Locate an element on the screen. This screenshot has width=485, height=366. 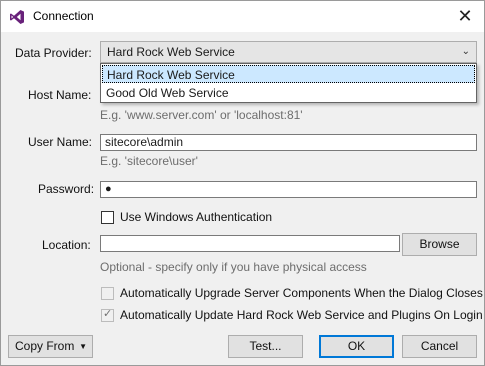
close-icon: ✕ is located at coordinates (465, 16).